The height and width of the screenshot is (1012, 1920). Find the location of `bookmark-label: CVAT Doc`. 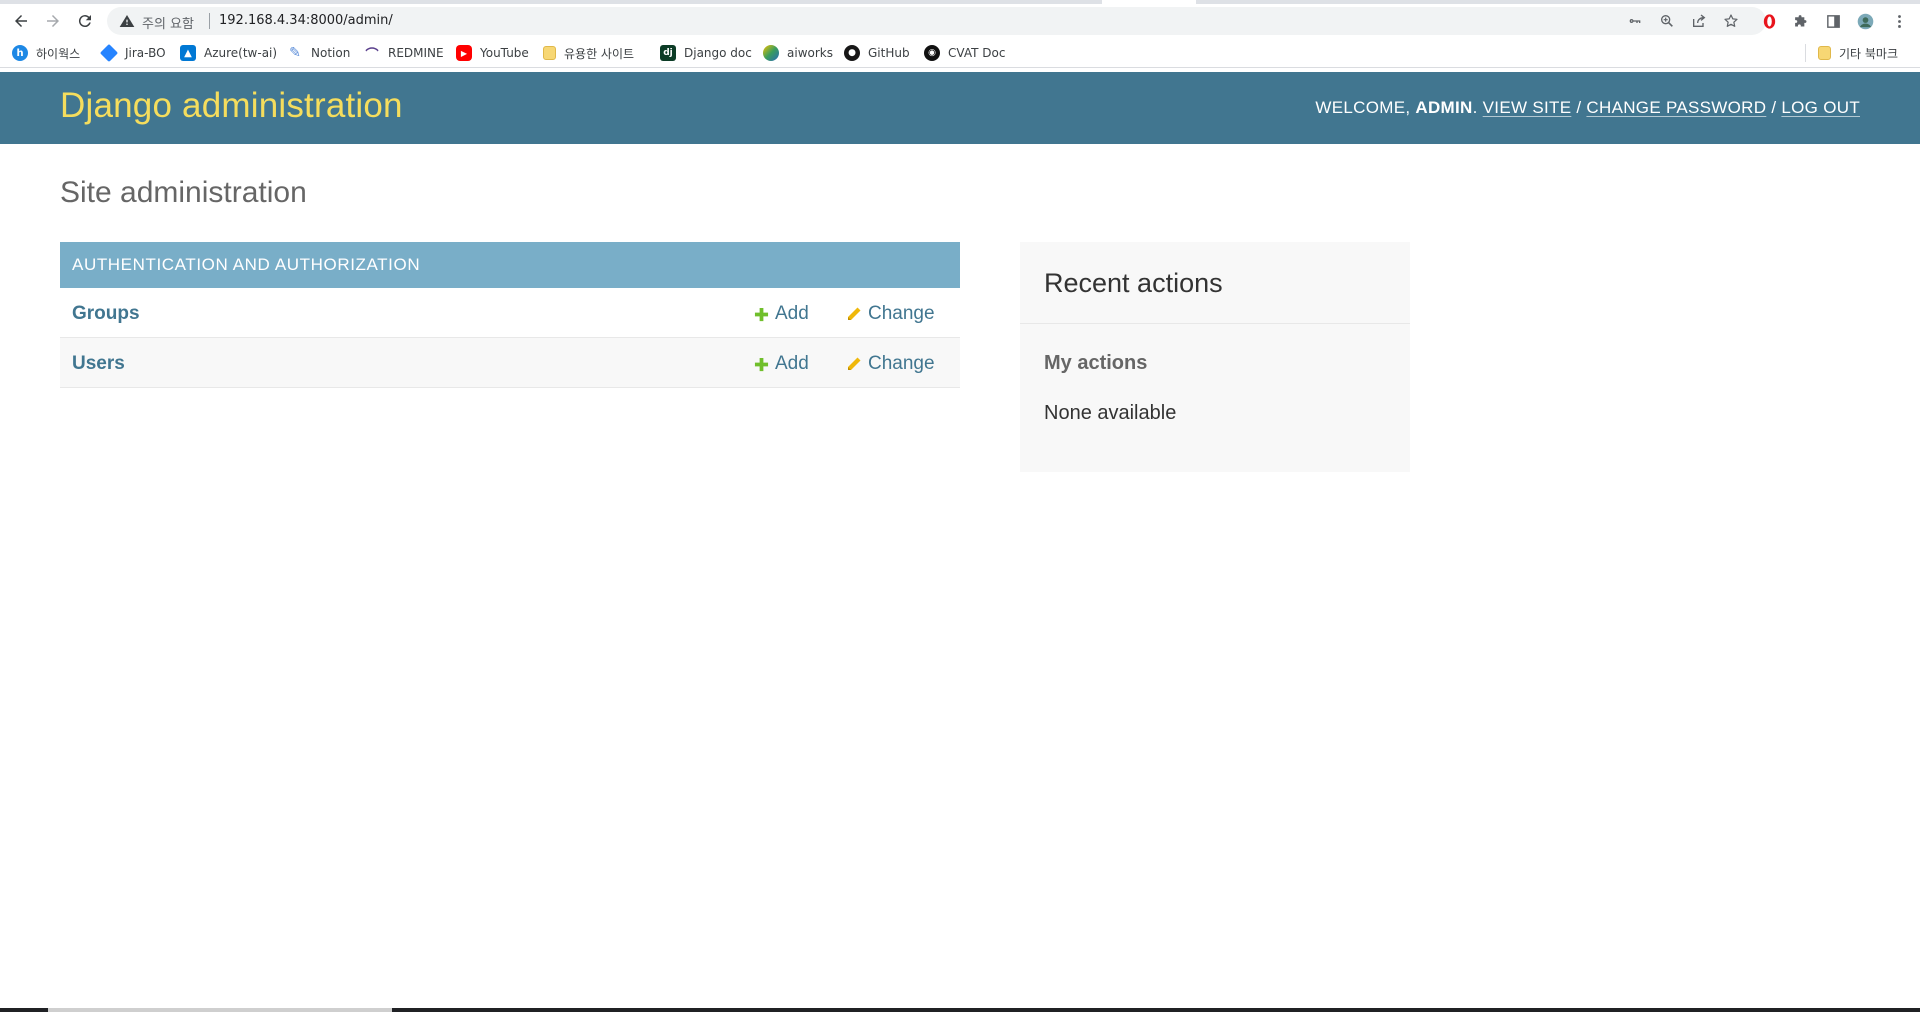

bookmark-label: CVAT Doc is located at coordinates (977, 53).